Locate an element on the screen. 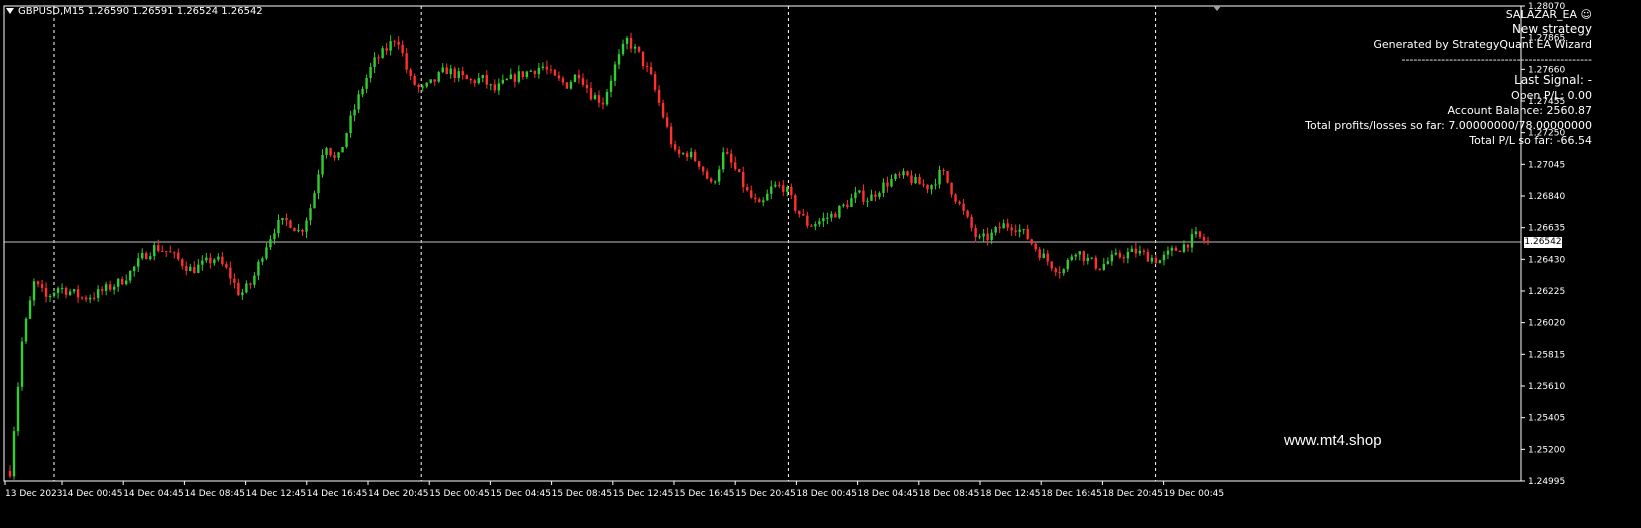 This screenshot has width=1641, height=528. ea-name-row: SALAZAR_EA ☺ is located at coordinates (1448, 14).